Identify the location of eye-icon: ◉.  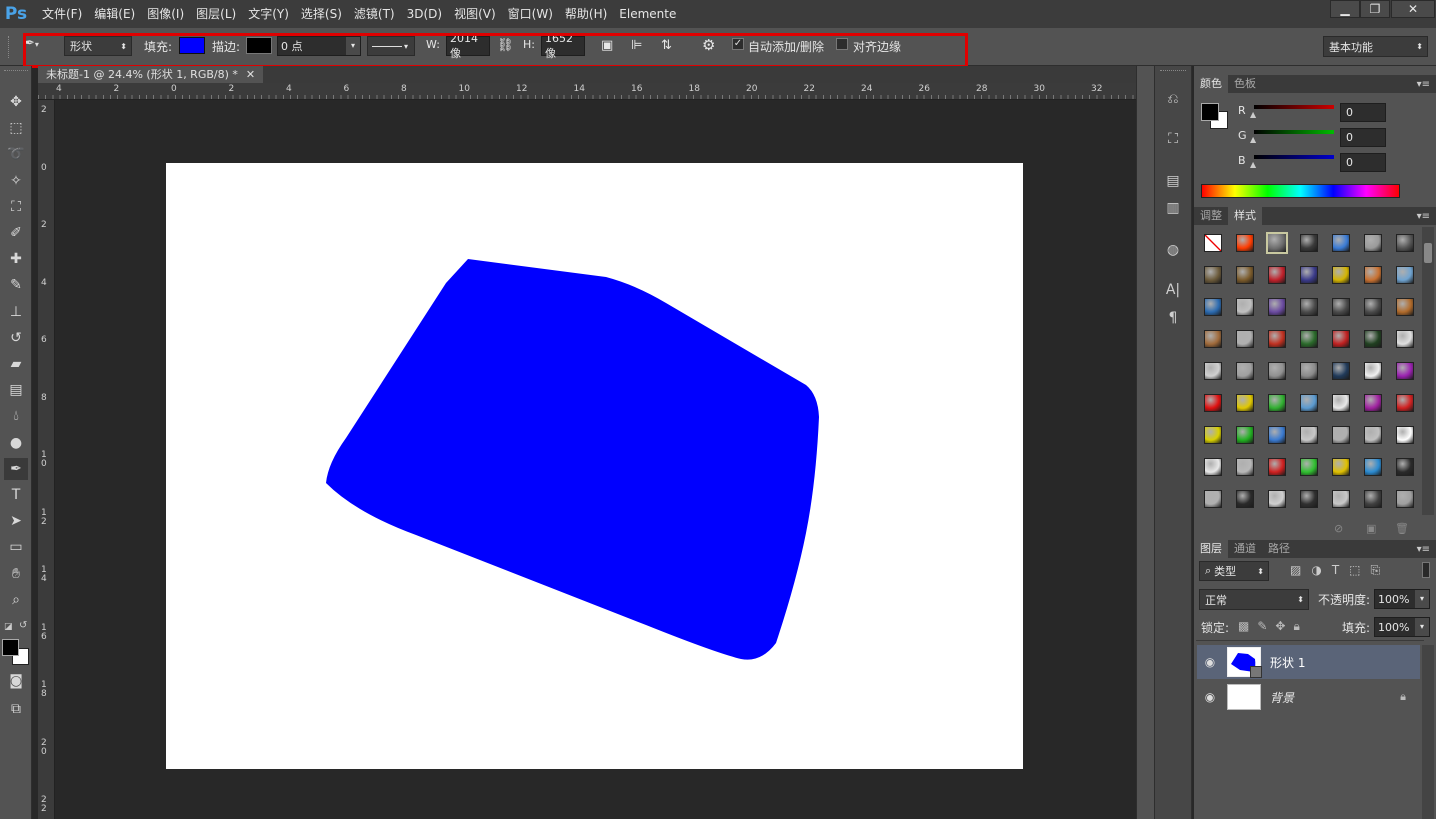
(1210, 697).